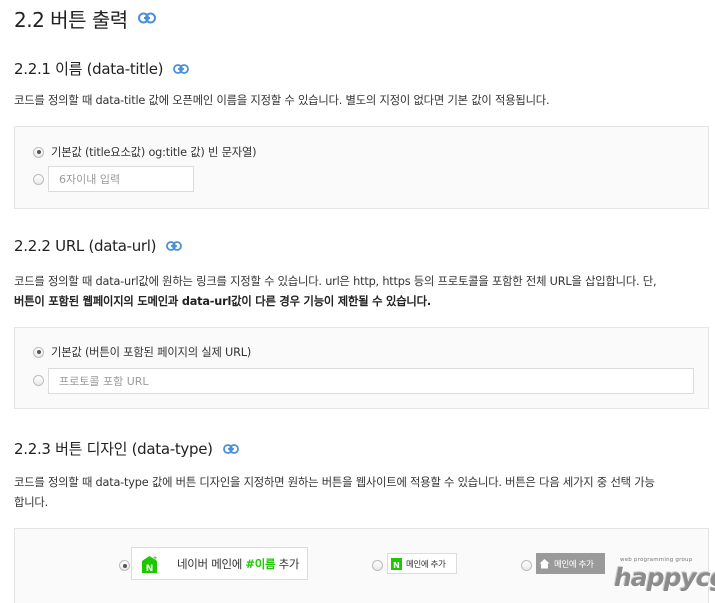 The height and width of the screenshot is (603, 715). I want to click on naver-gray-add-label: 메인에 추가, so click(574, 564).